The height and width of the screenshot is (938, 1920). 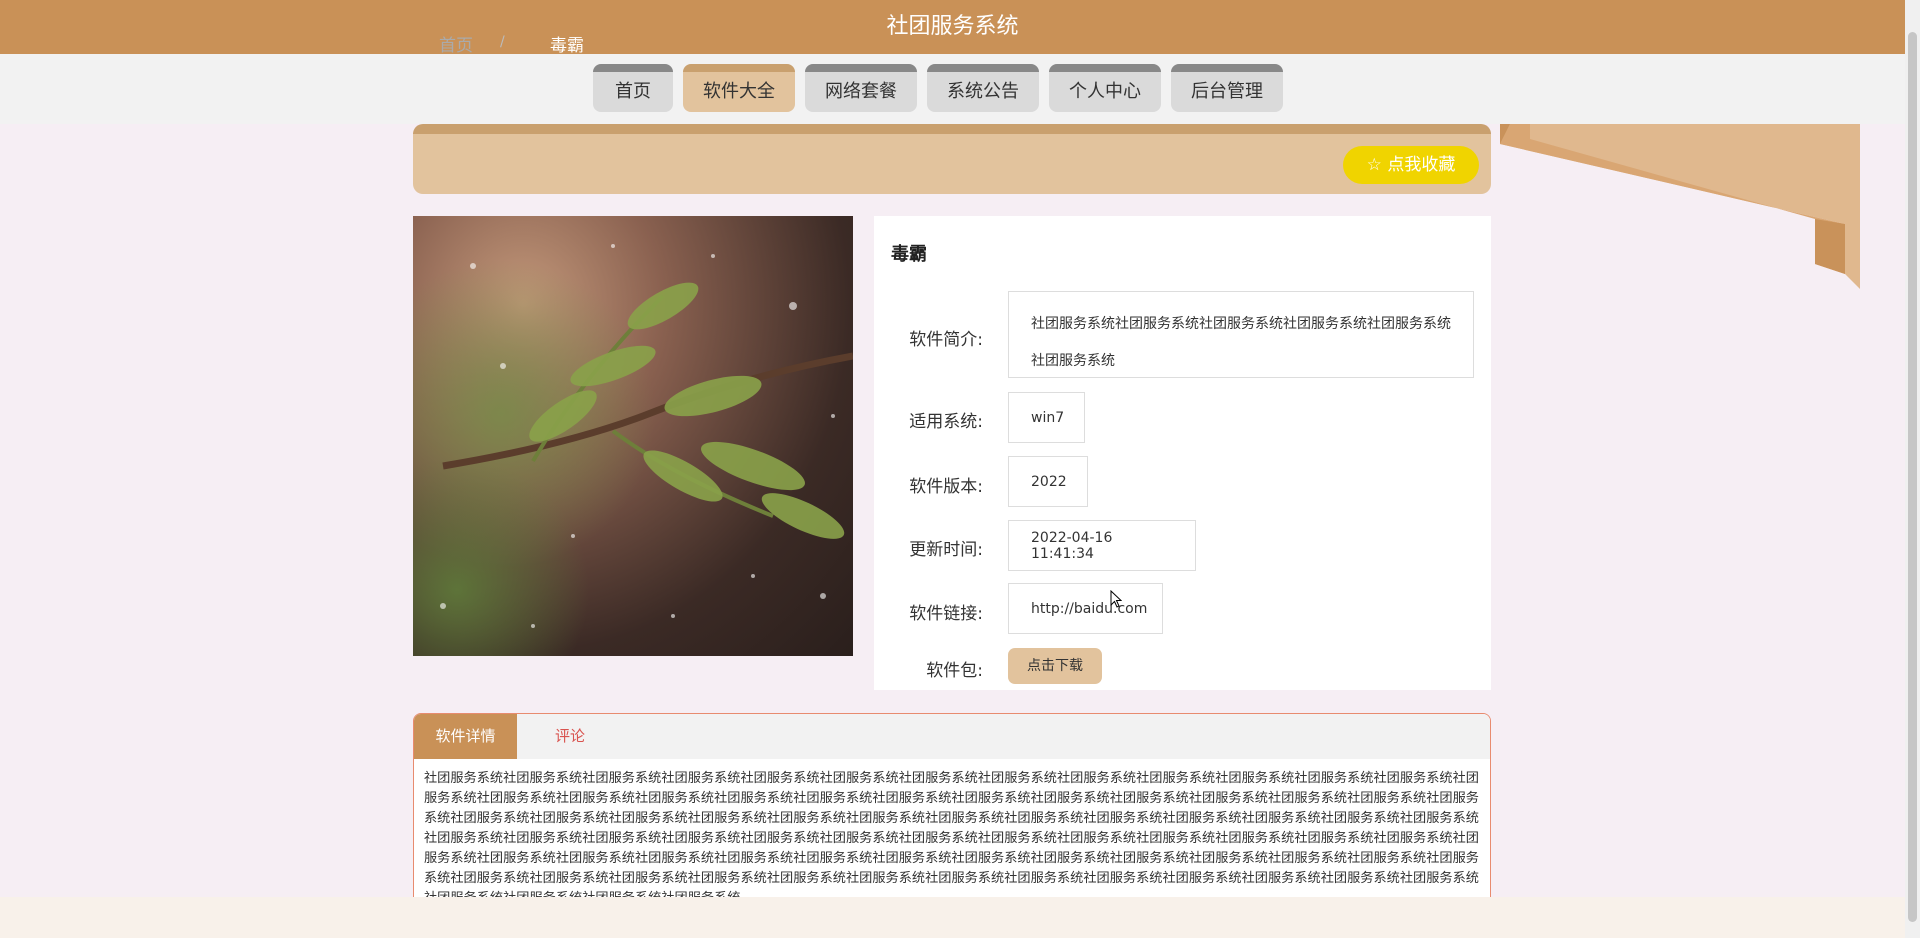 What do you see at coordinates (946, 422) in the screenshot?
I see `field-label-os: 适用系统:` at bounding box center [946, 422].